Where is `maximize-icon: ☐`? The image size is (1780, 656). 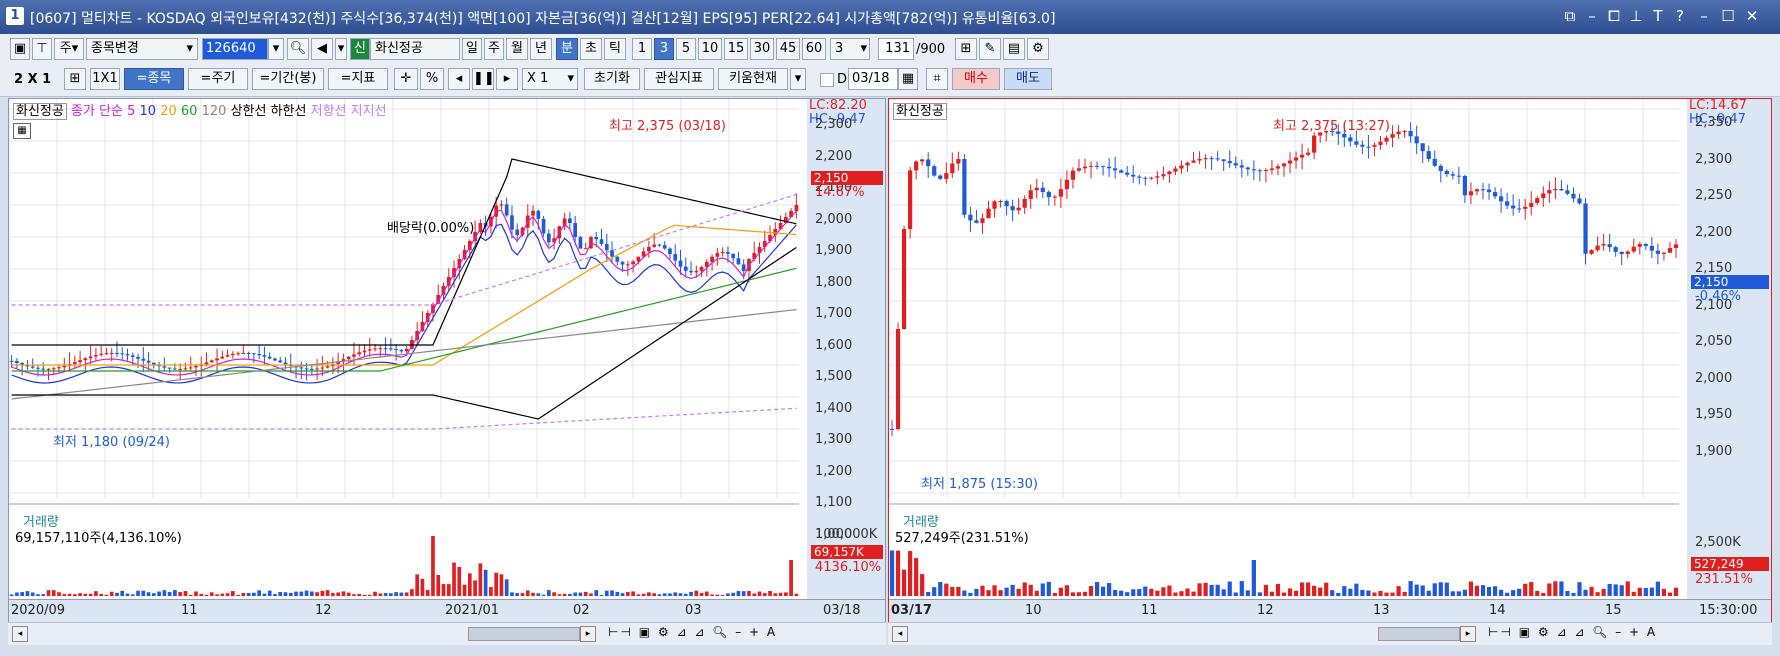
maximize-icon: ☐ is located at coordinates (1728, 16).